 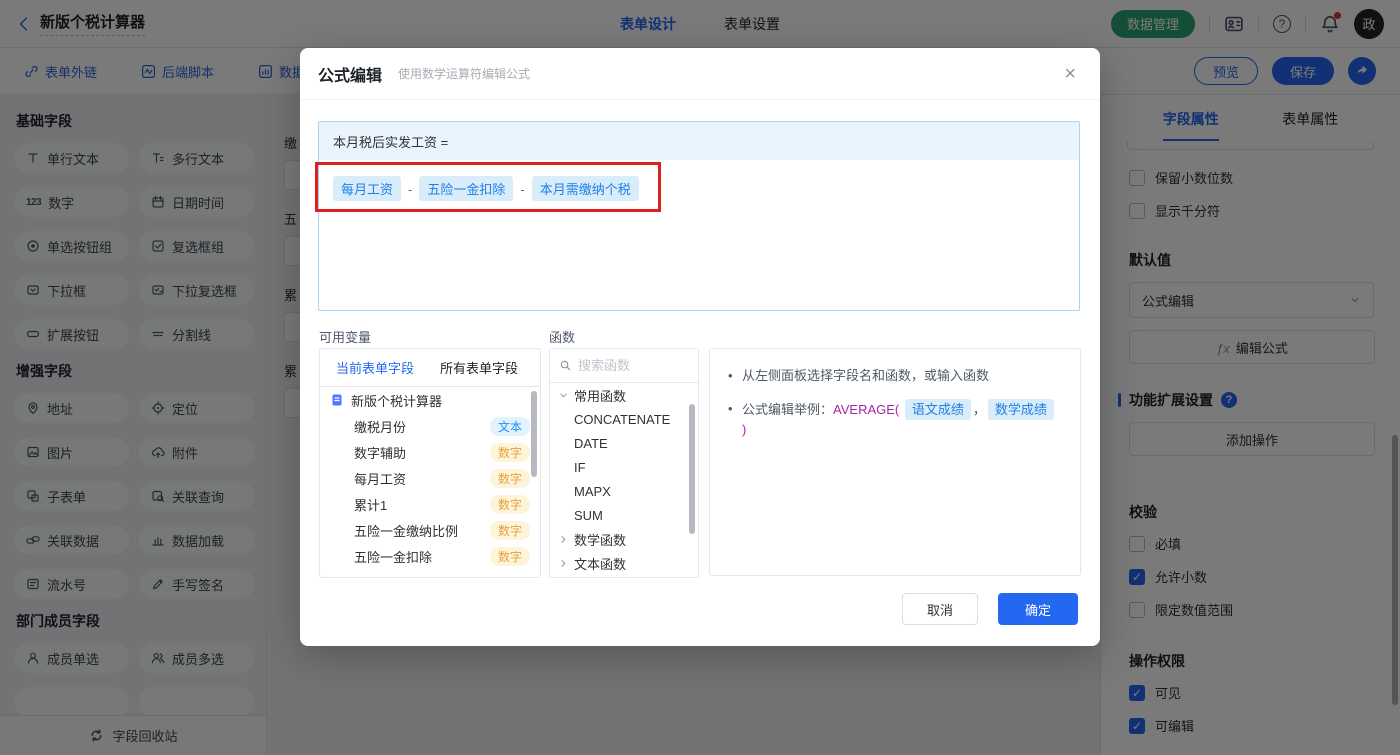 I want to click on example-arg-chip: 语文成绩, so click(x=937, y=409).